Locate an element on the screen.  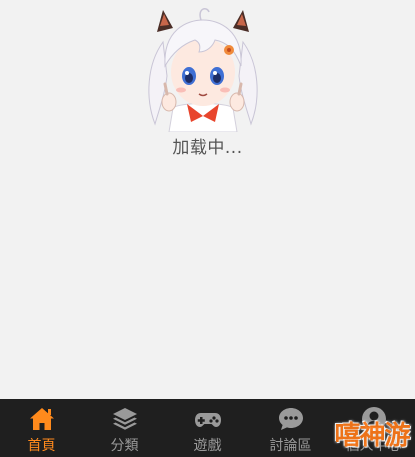
tab-label: 分類 is located at coordinates (124, 446).